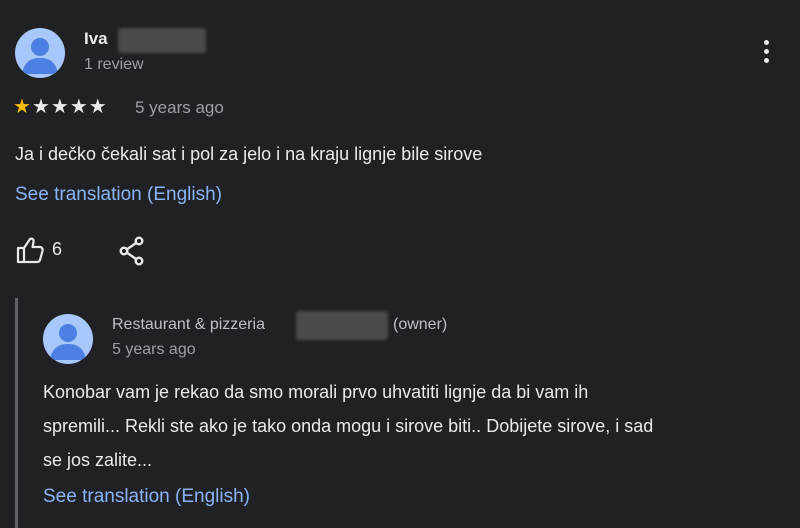 The width and height of the screenshot is (800, 528). What do you see at coordinates (162, 40) in the screenshot?
I see `redacted-surname` at bounding box center [162, 40].